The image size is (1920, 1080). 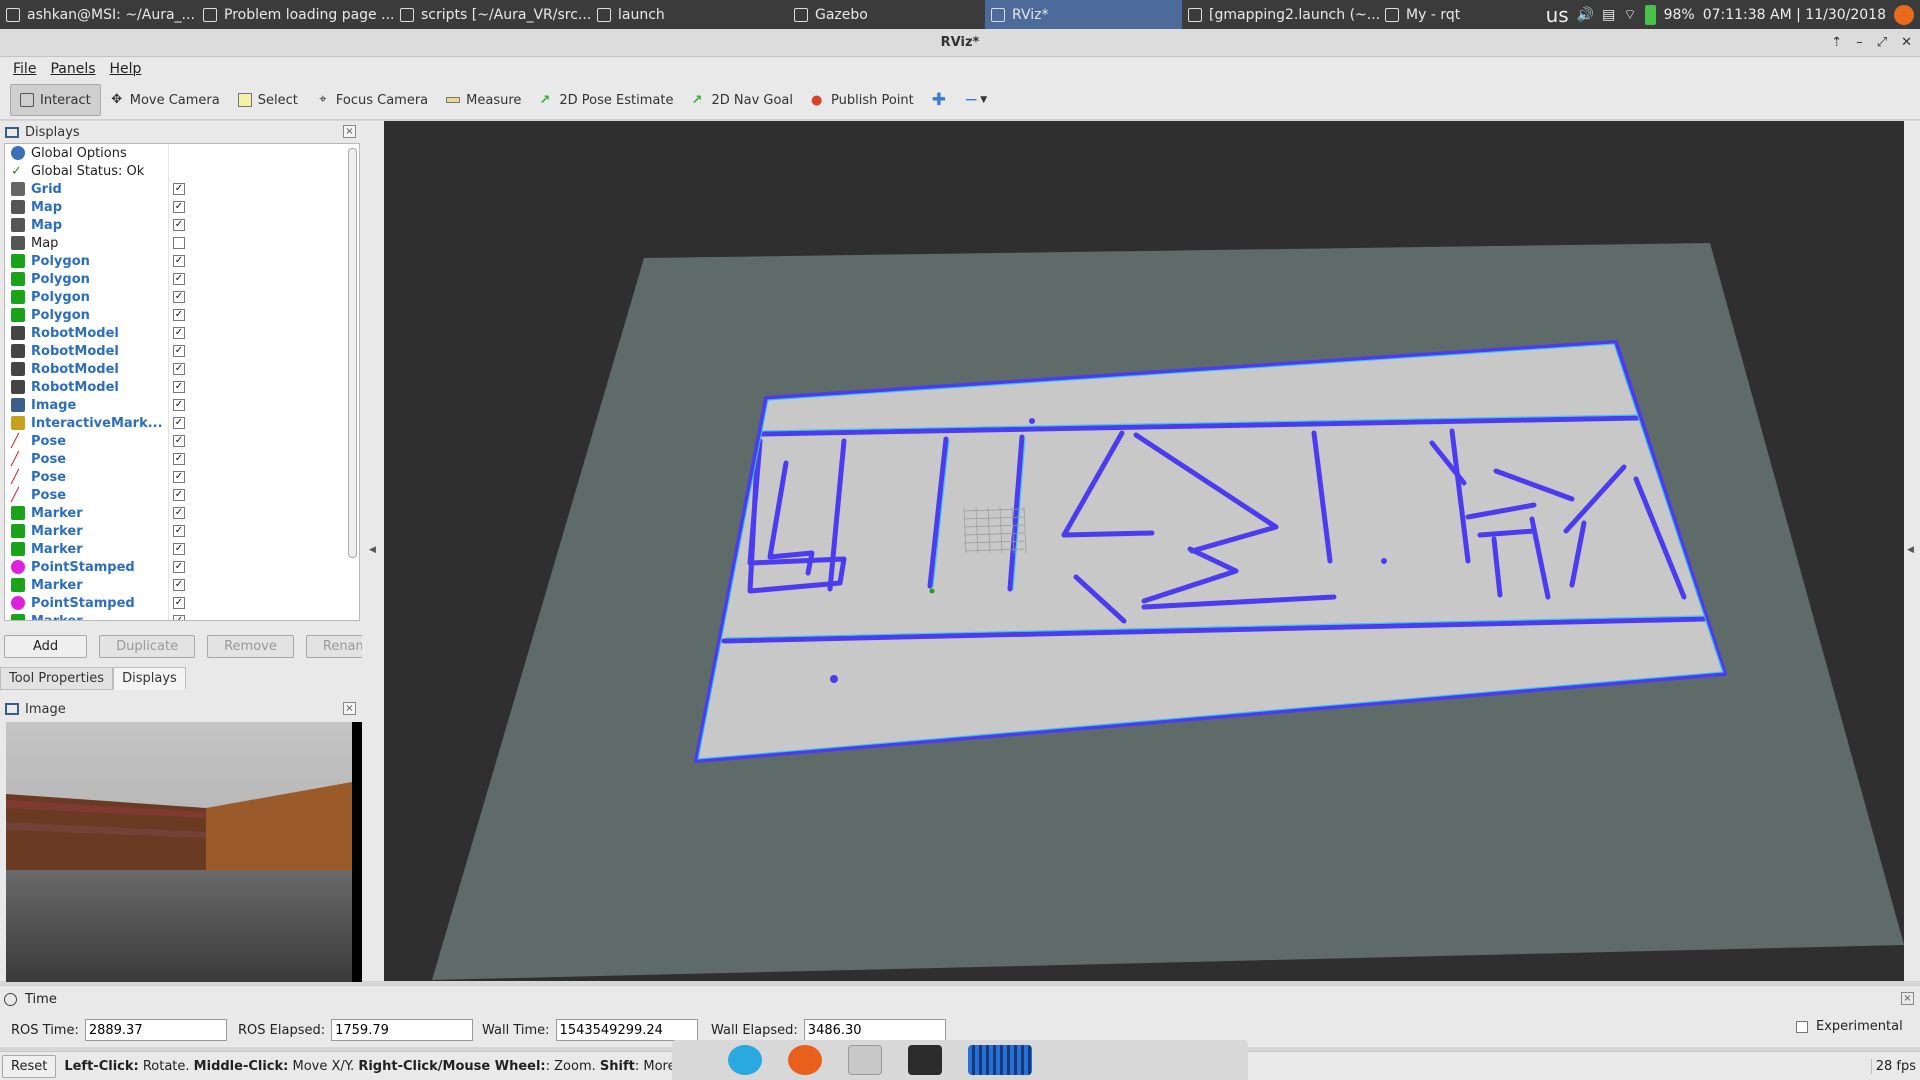 What do you see at coordinates (1629, 15) in the screenshot?
I see `wifi-icon: ⌔` at bounding box center [1629, 15].